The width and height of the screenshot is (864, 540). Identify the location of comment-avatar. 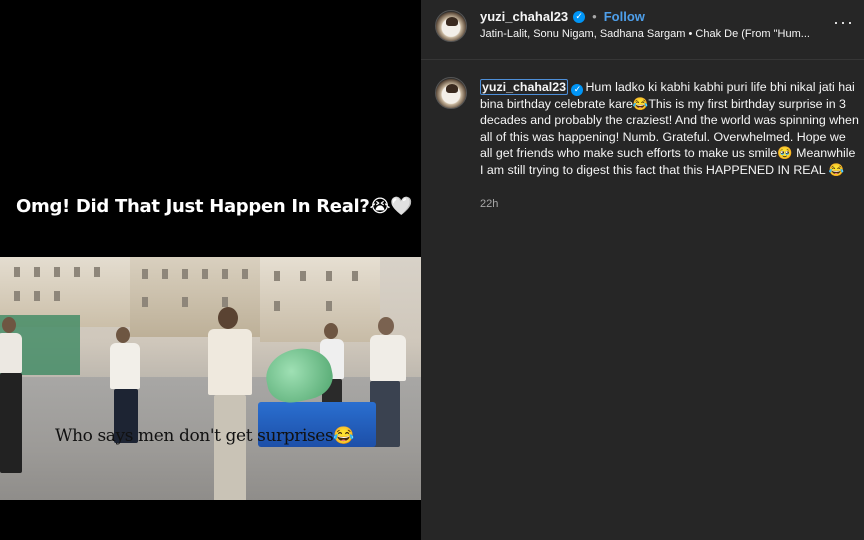
(451, 93).